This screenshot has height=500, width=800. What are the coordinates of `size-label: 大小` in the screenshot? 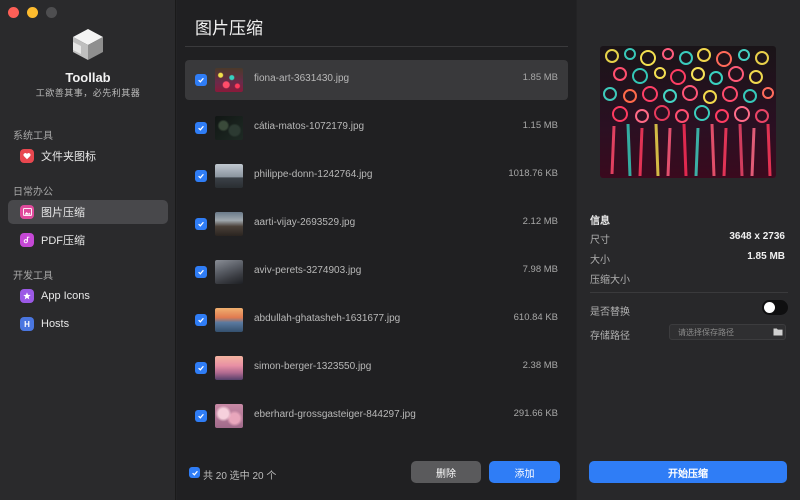 It's located at (600, 260).